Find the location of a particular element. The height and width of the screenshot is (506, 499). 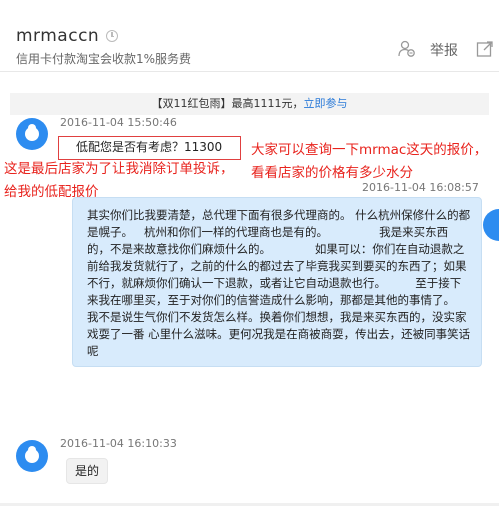

clock-icon is located at coordinates (112, 36).